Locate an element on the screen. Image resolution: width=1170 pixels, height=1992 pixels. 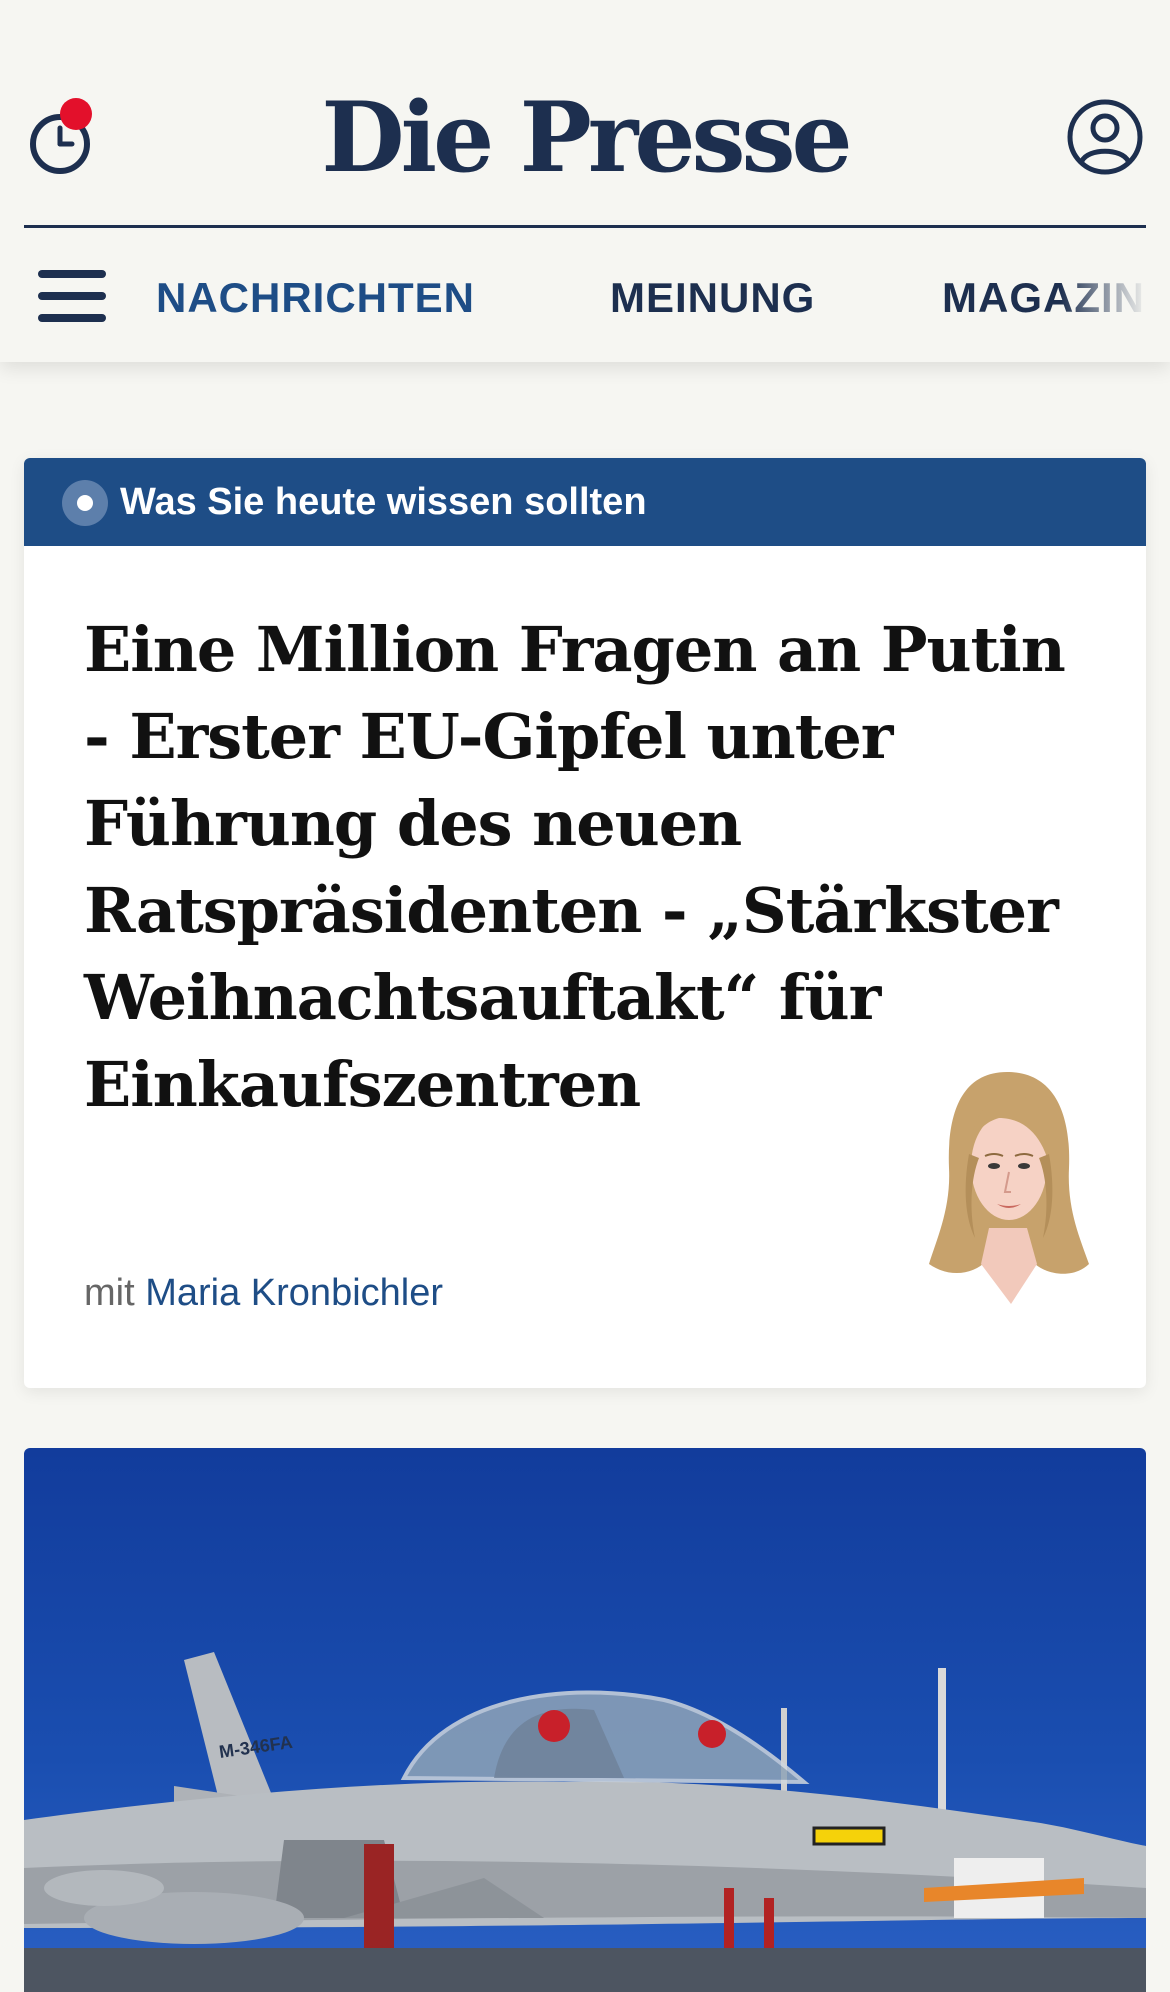
live-indicator-icon is located at coordinates (85, 503).